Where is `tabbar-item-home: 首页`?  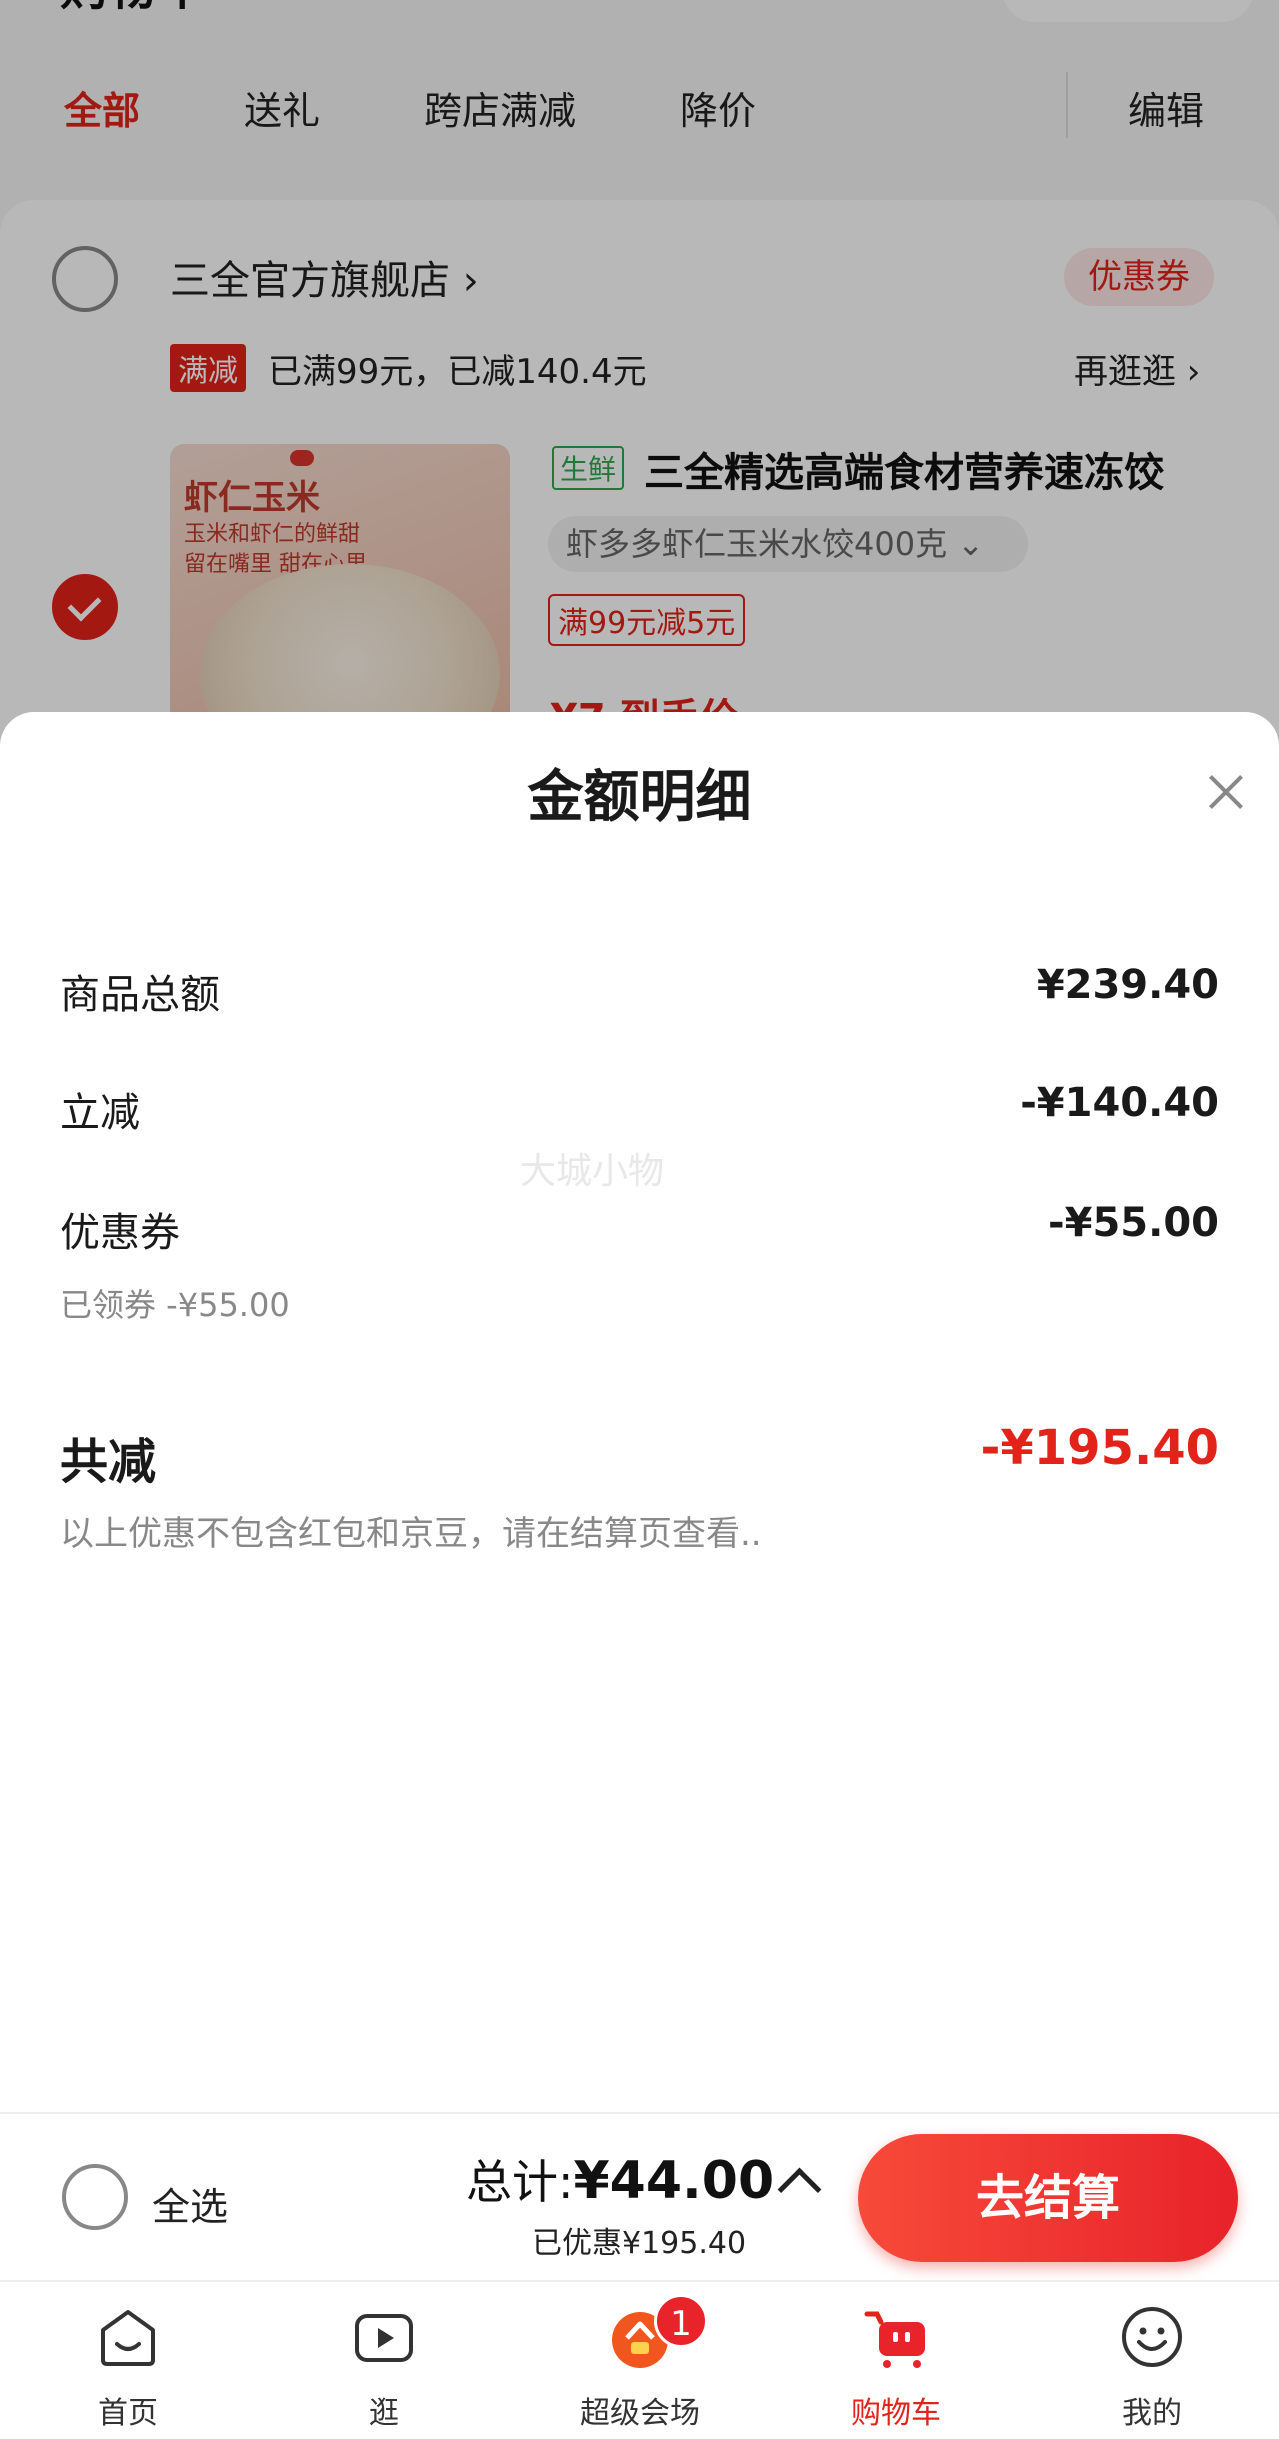 tabbar-item-home: 首页 is located at coordinates (128, 2360).